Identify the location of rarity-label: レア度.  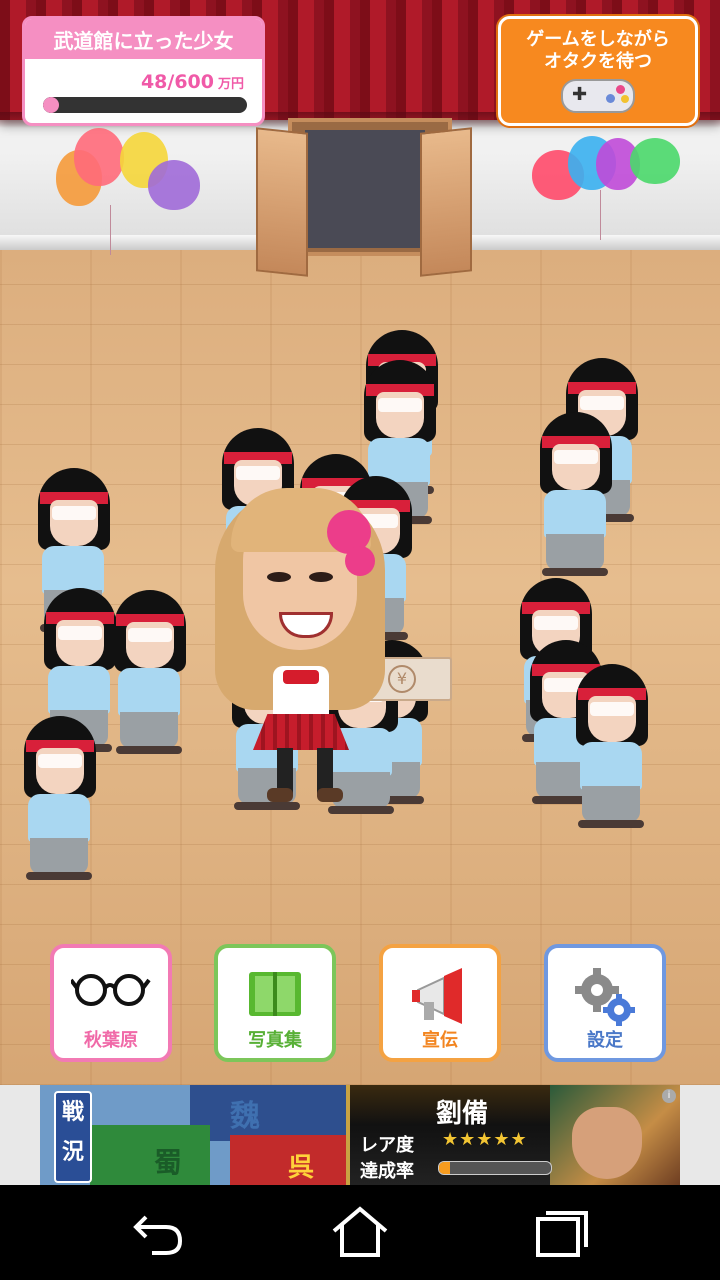
(387, 1145).